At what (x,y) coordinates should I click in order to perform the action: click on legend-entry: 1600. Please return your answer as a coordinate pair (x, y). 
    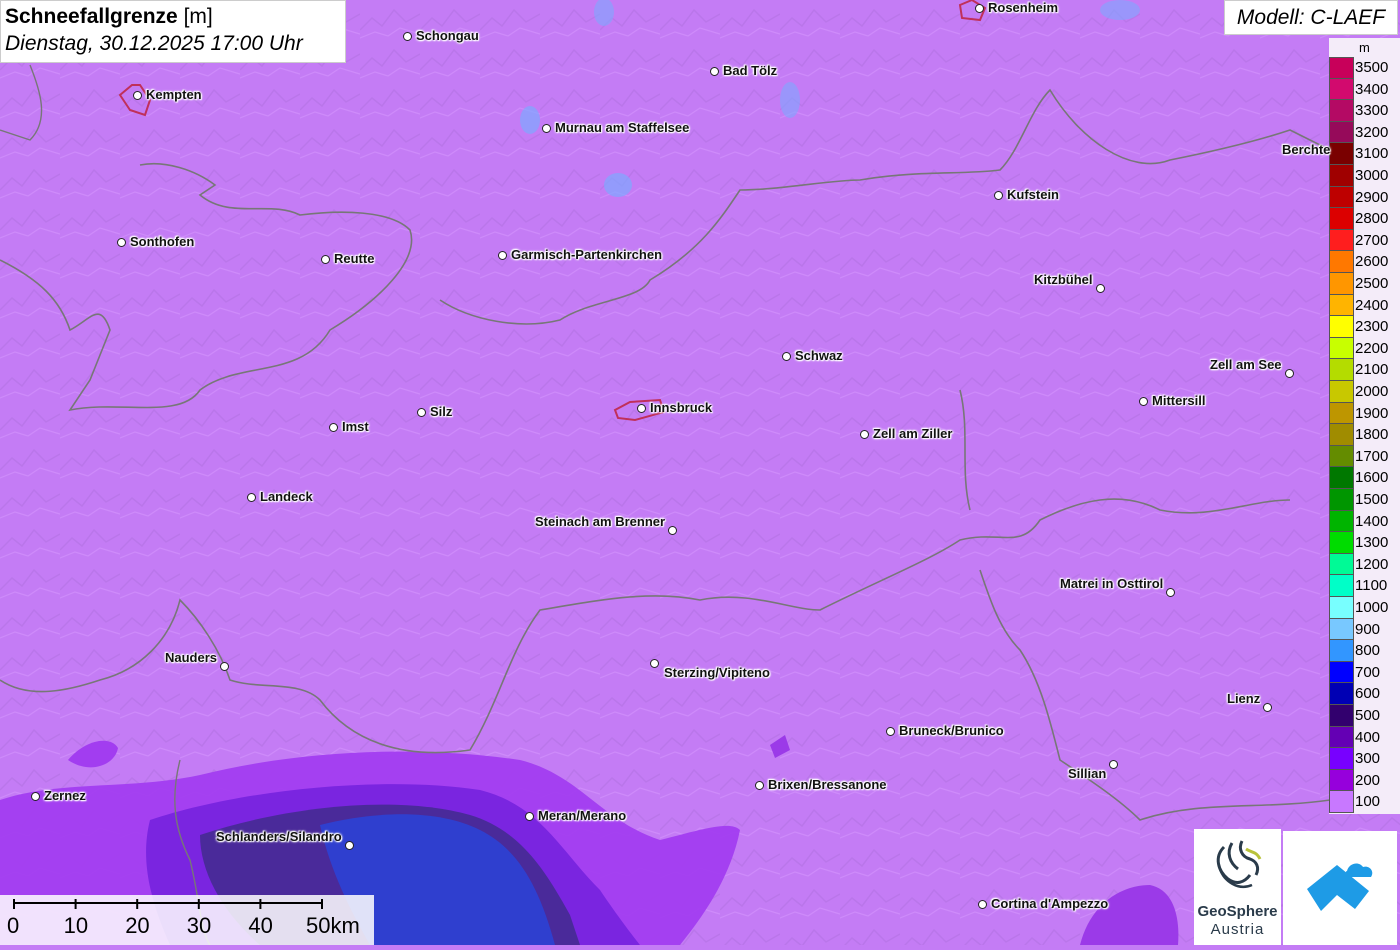
    Looking at the image, I should click on (1364, 478).